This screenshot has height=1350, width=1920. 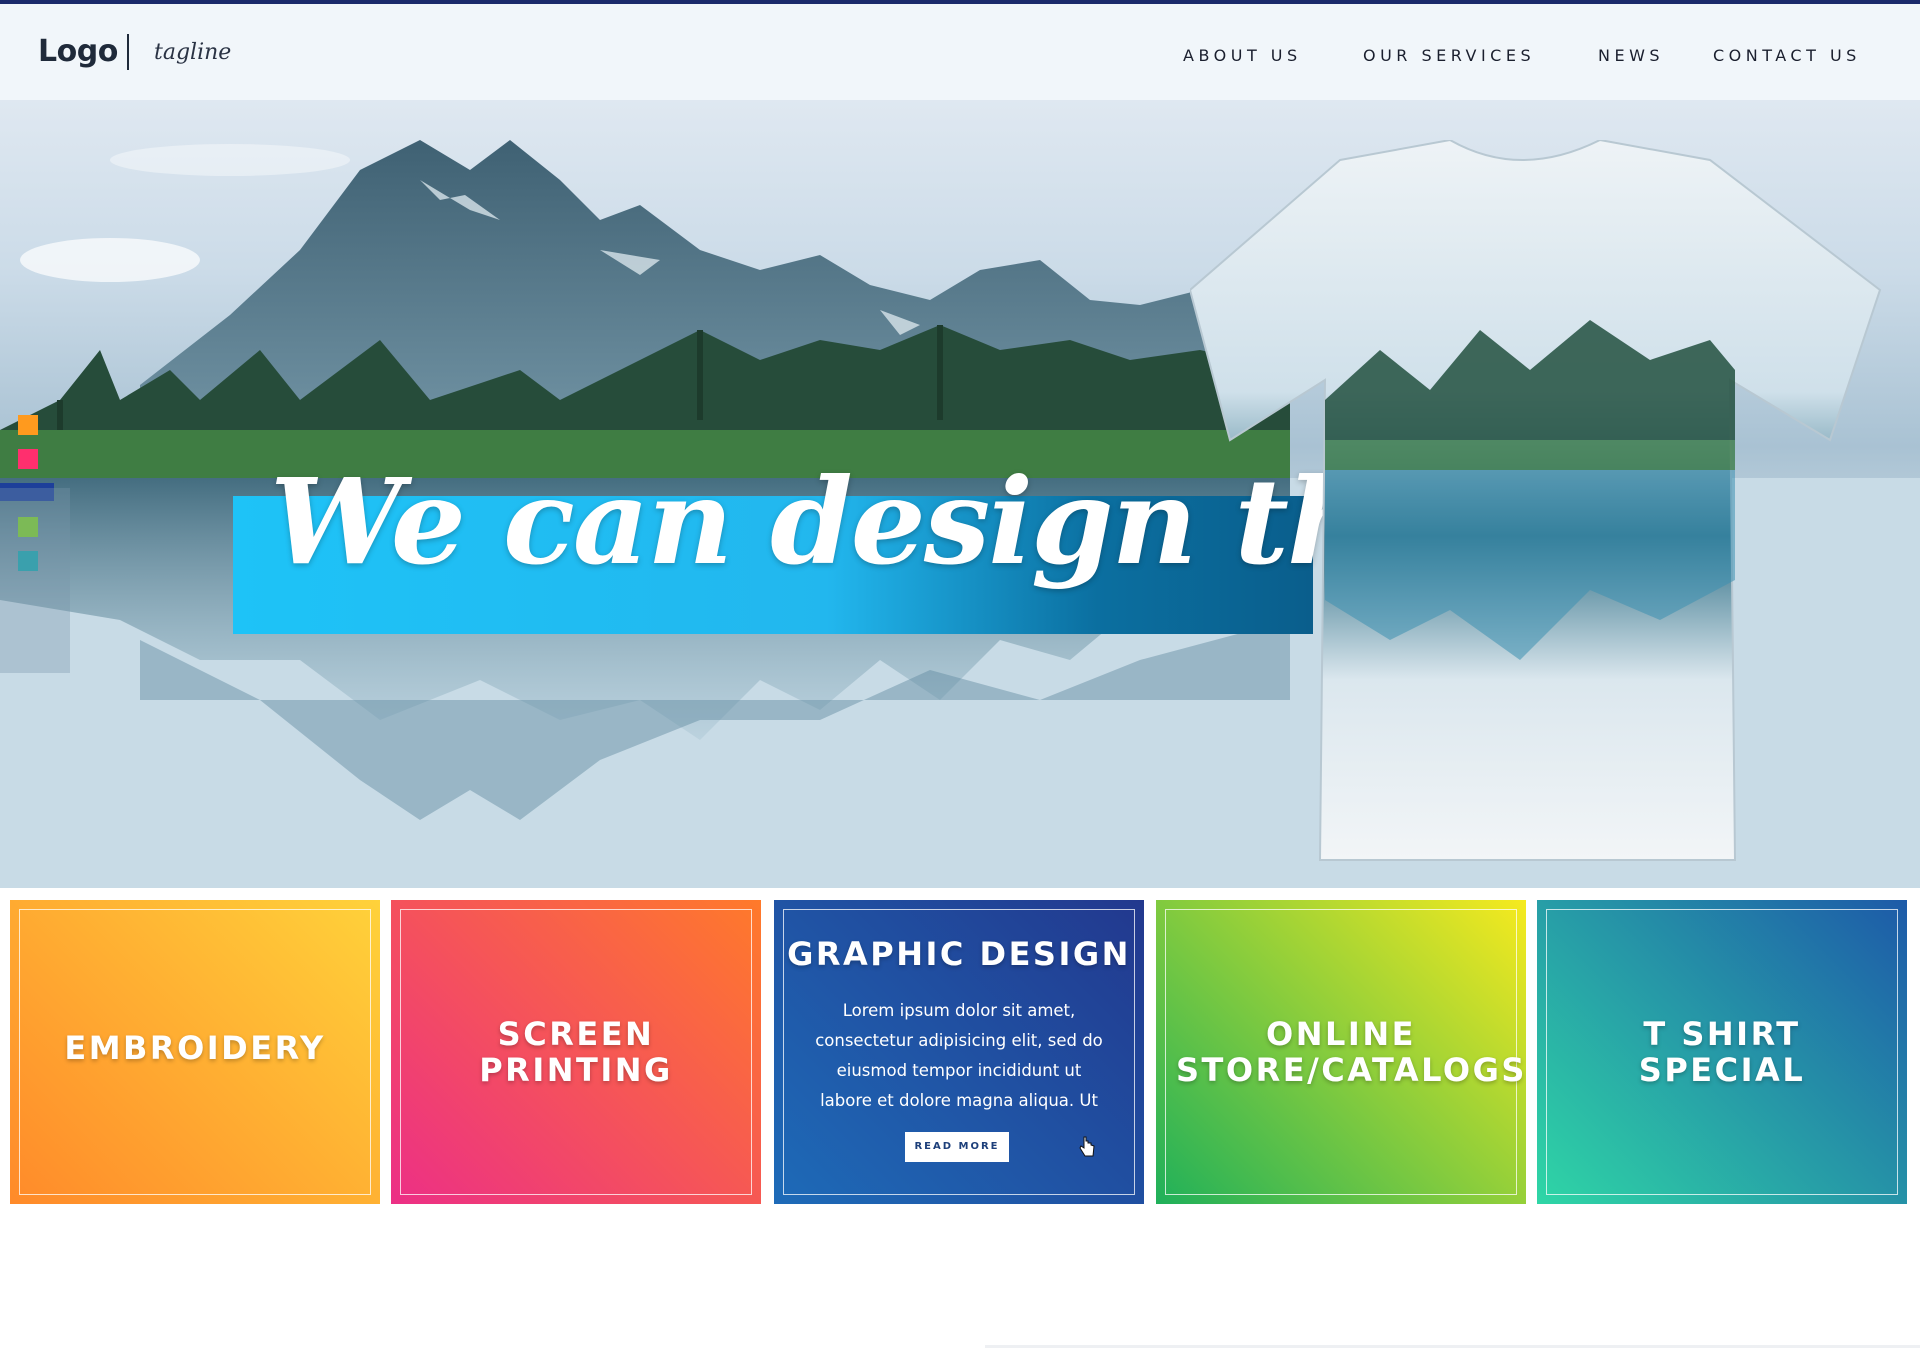 What do you see at coordinates (35, 580) in the screenshot?
I see `color-swatch-bar` at bounding box center [35, 580].